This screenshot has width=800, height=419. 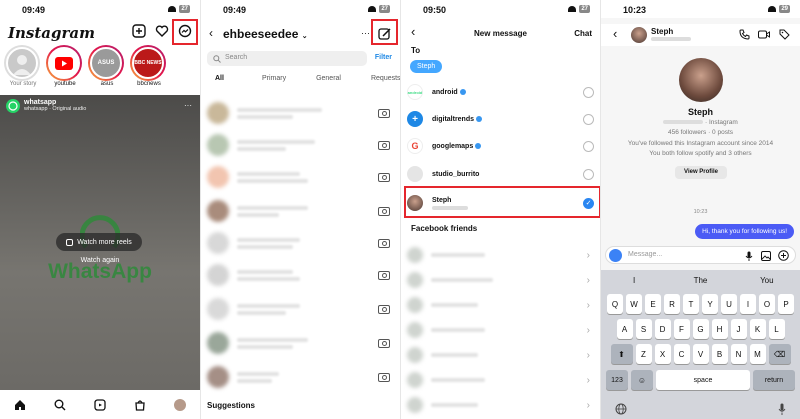 What do you see at coordinates (749, 256) in the screenshot?
I see `microphone-icon` at bounding box center [749, 256].